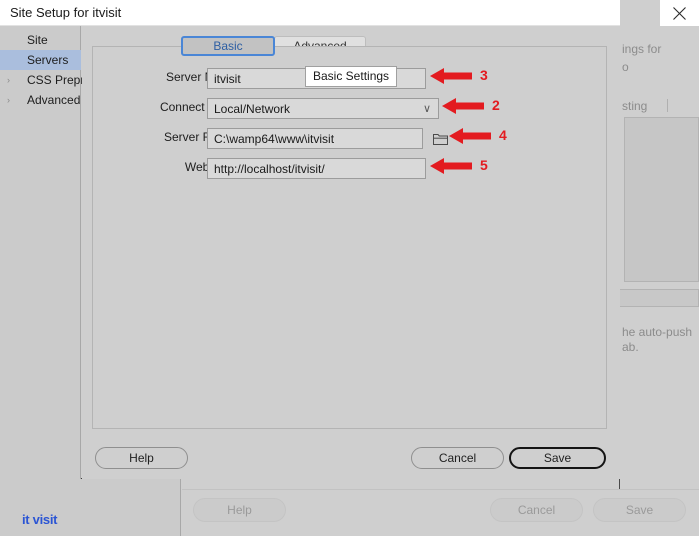  Describe the element at coordinates (484, 75) in the screenshot. I see `annotation-number-3: 3` at that location.